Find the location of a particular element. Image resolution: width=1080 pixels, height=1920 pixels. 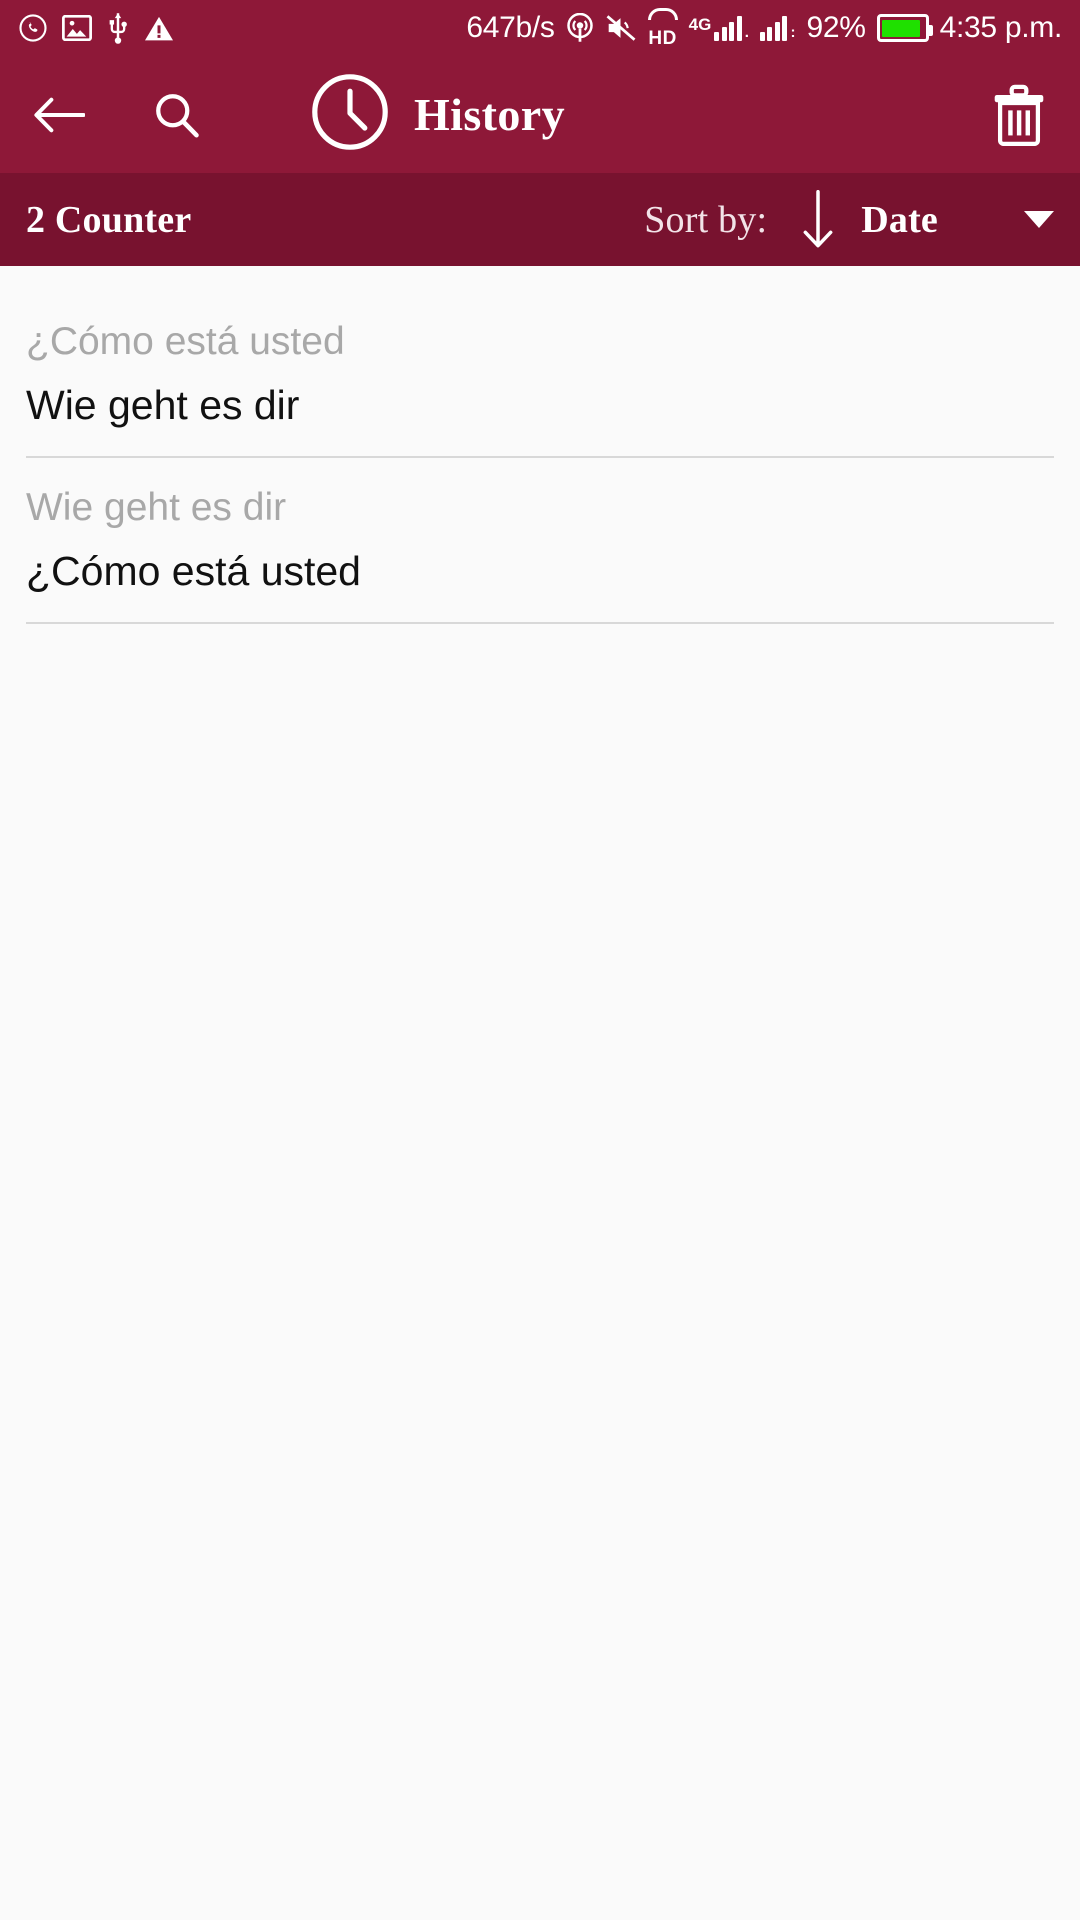

list-item: ¿Cómo está usted Wie geht es dir is located at coordinates (540, 375).